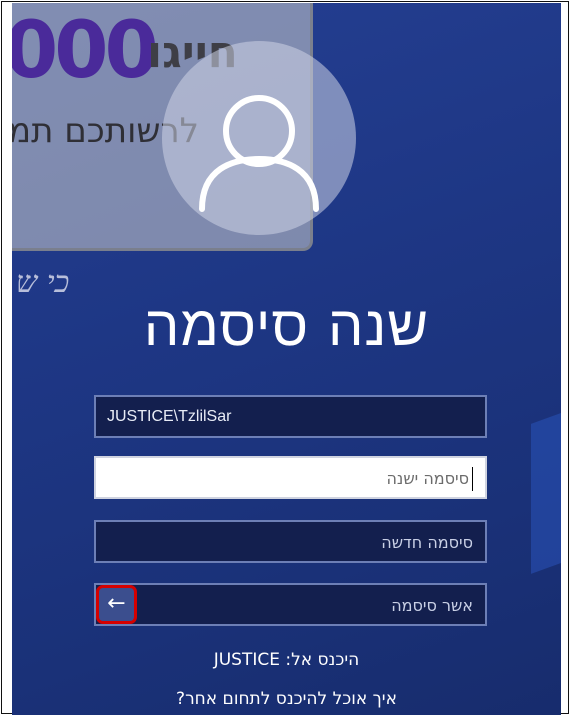  I want to click on old-password-placeholder: סיסמה ישנה, so click(427, 478).